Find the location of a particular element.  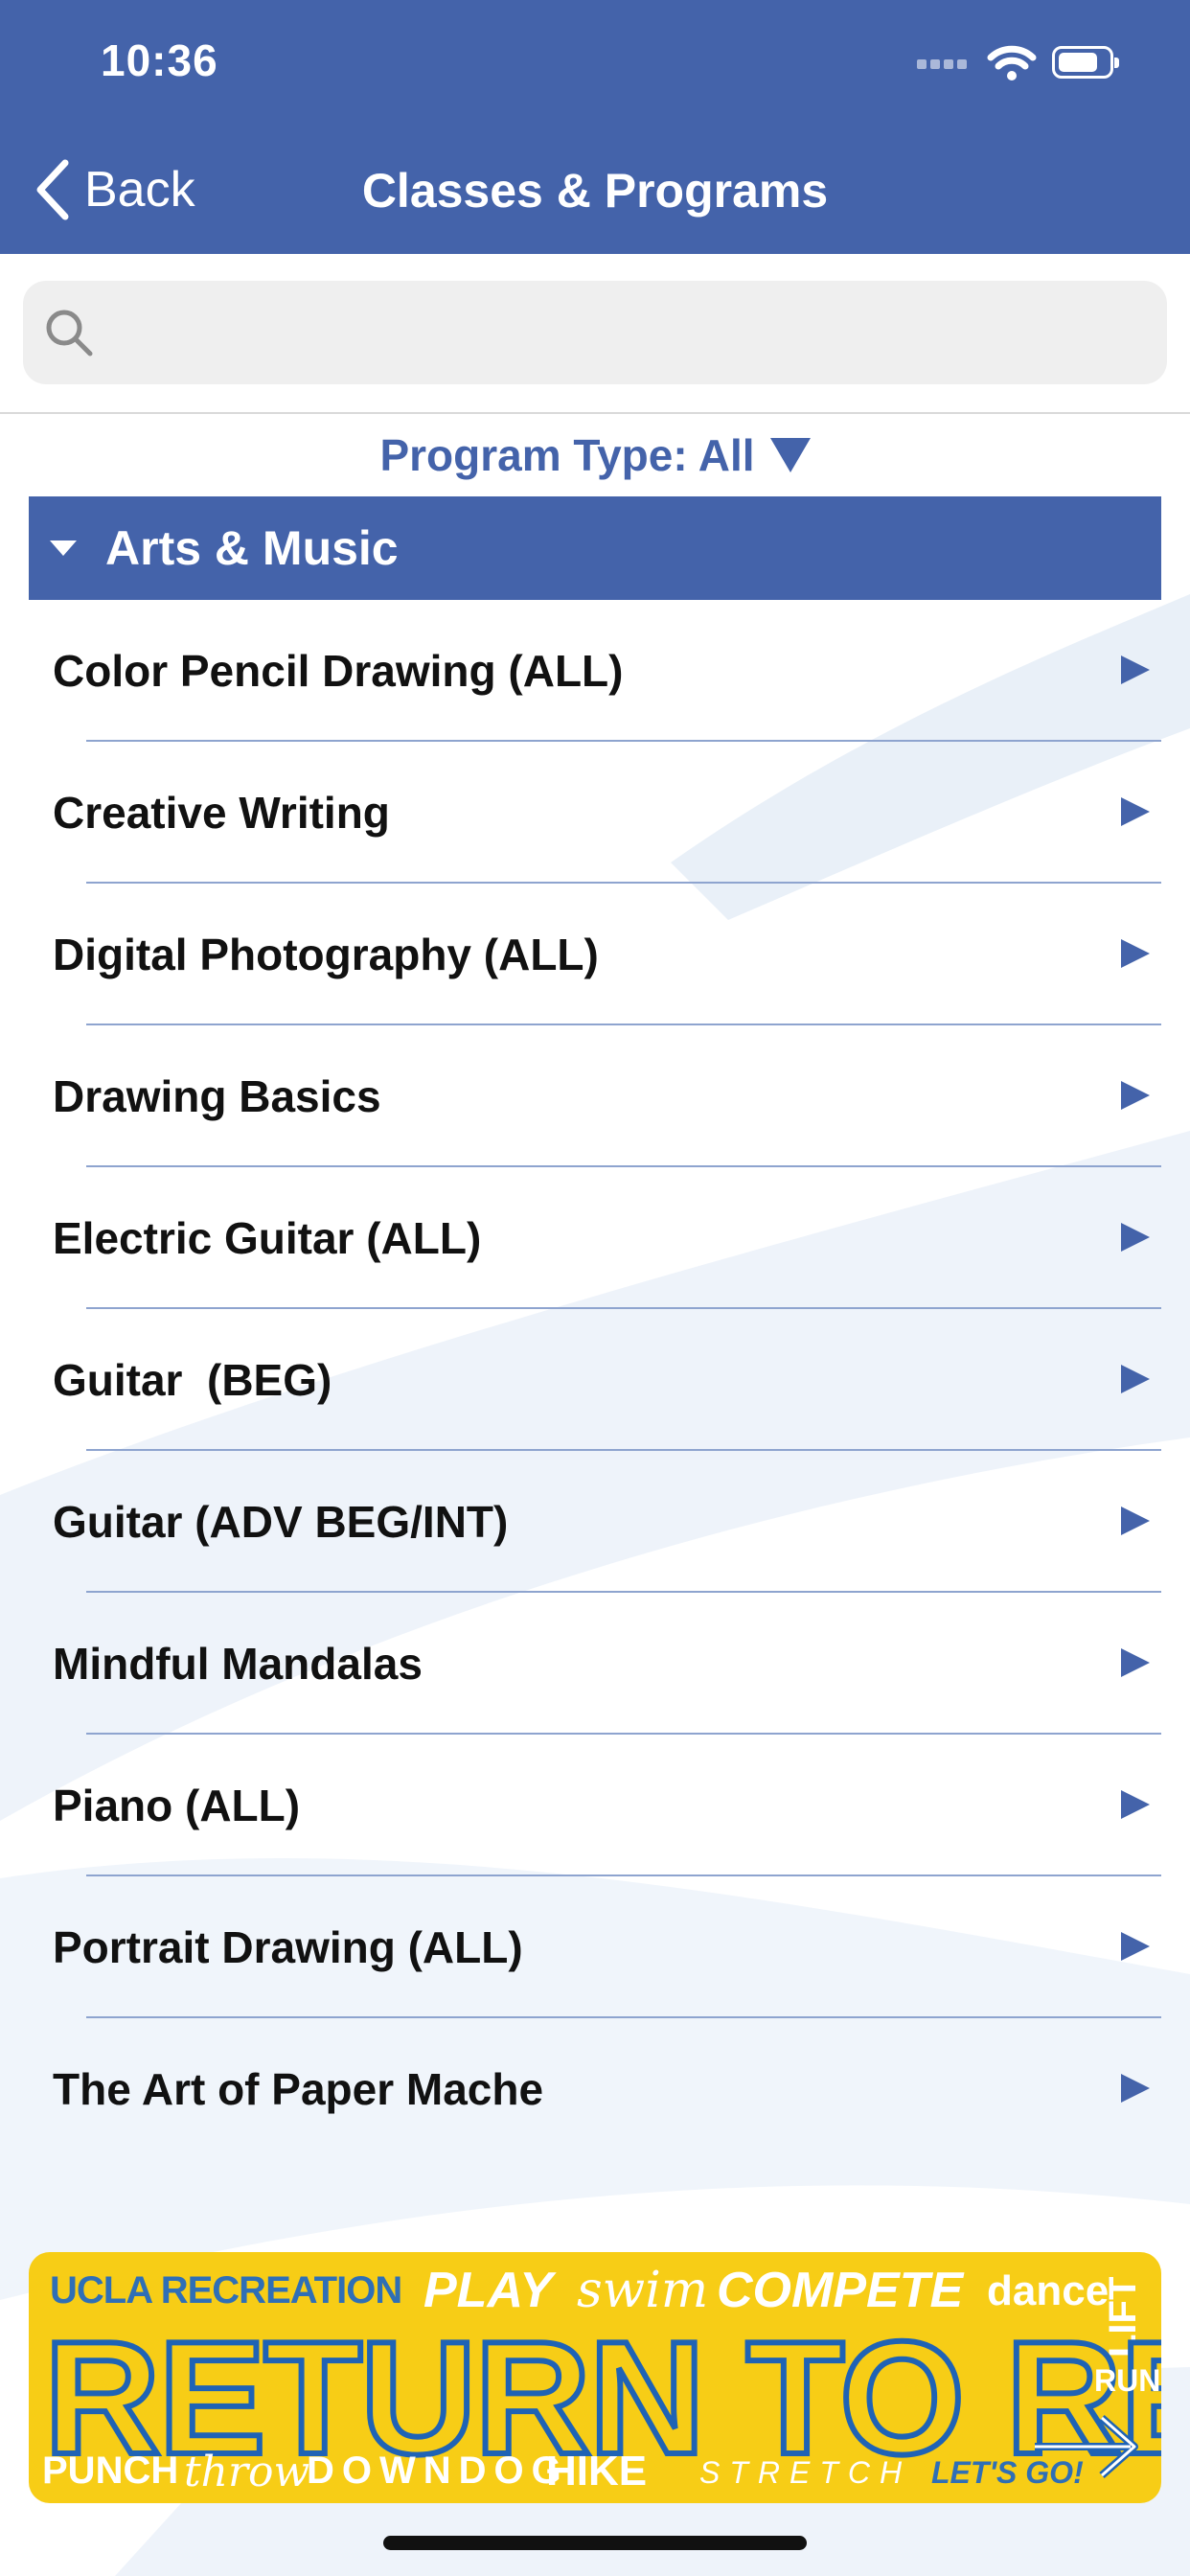

list-item-label: The Art of Paper Mache is located at coordinates (298, 2089).